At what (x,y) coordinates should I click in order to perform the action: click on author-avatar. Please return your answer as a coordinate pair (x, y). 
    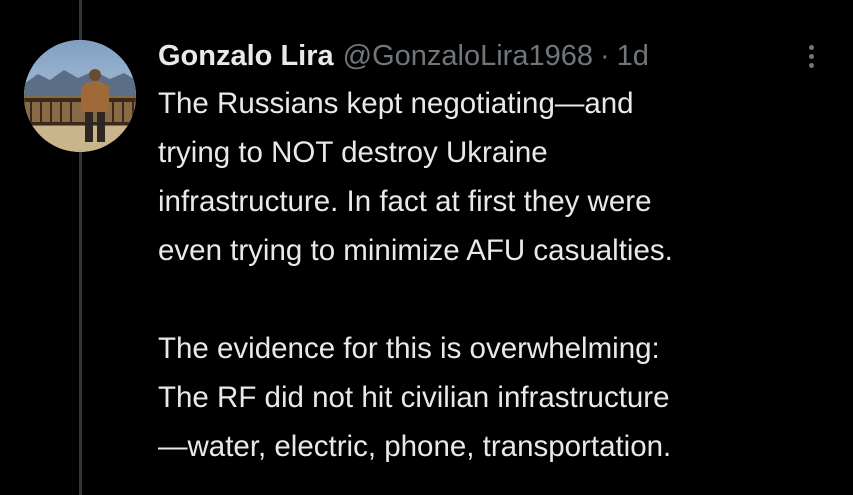
    Looking at the image, I should click on (80, 96).